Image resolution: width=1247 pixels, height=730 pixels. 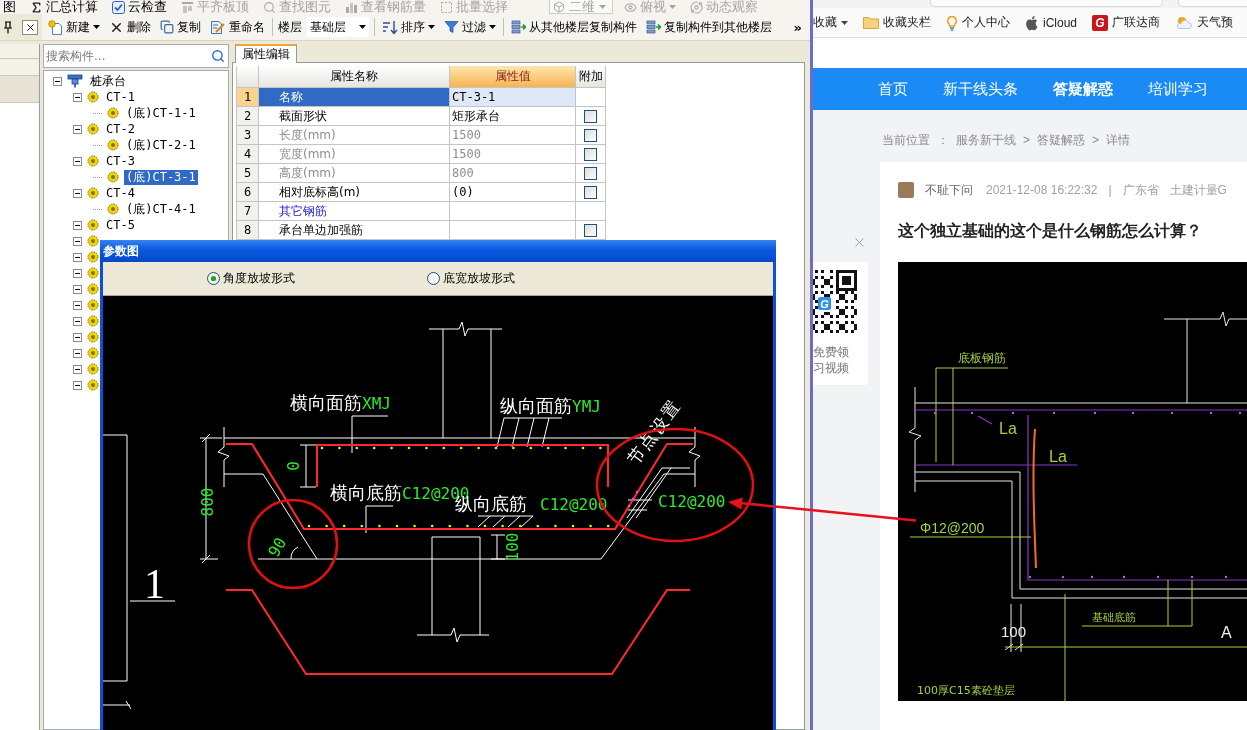 What do you see at coordinates (600, 278) in the screenshot?
I see `radio-option: 底宽放坡形式` at bounding box center [600, 278].